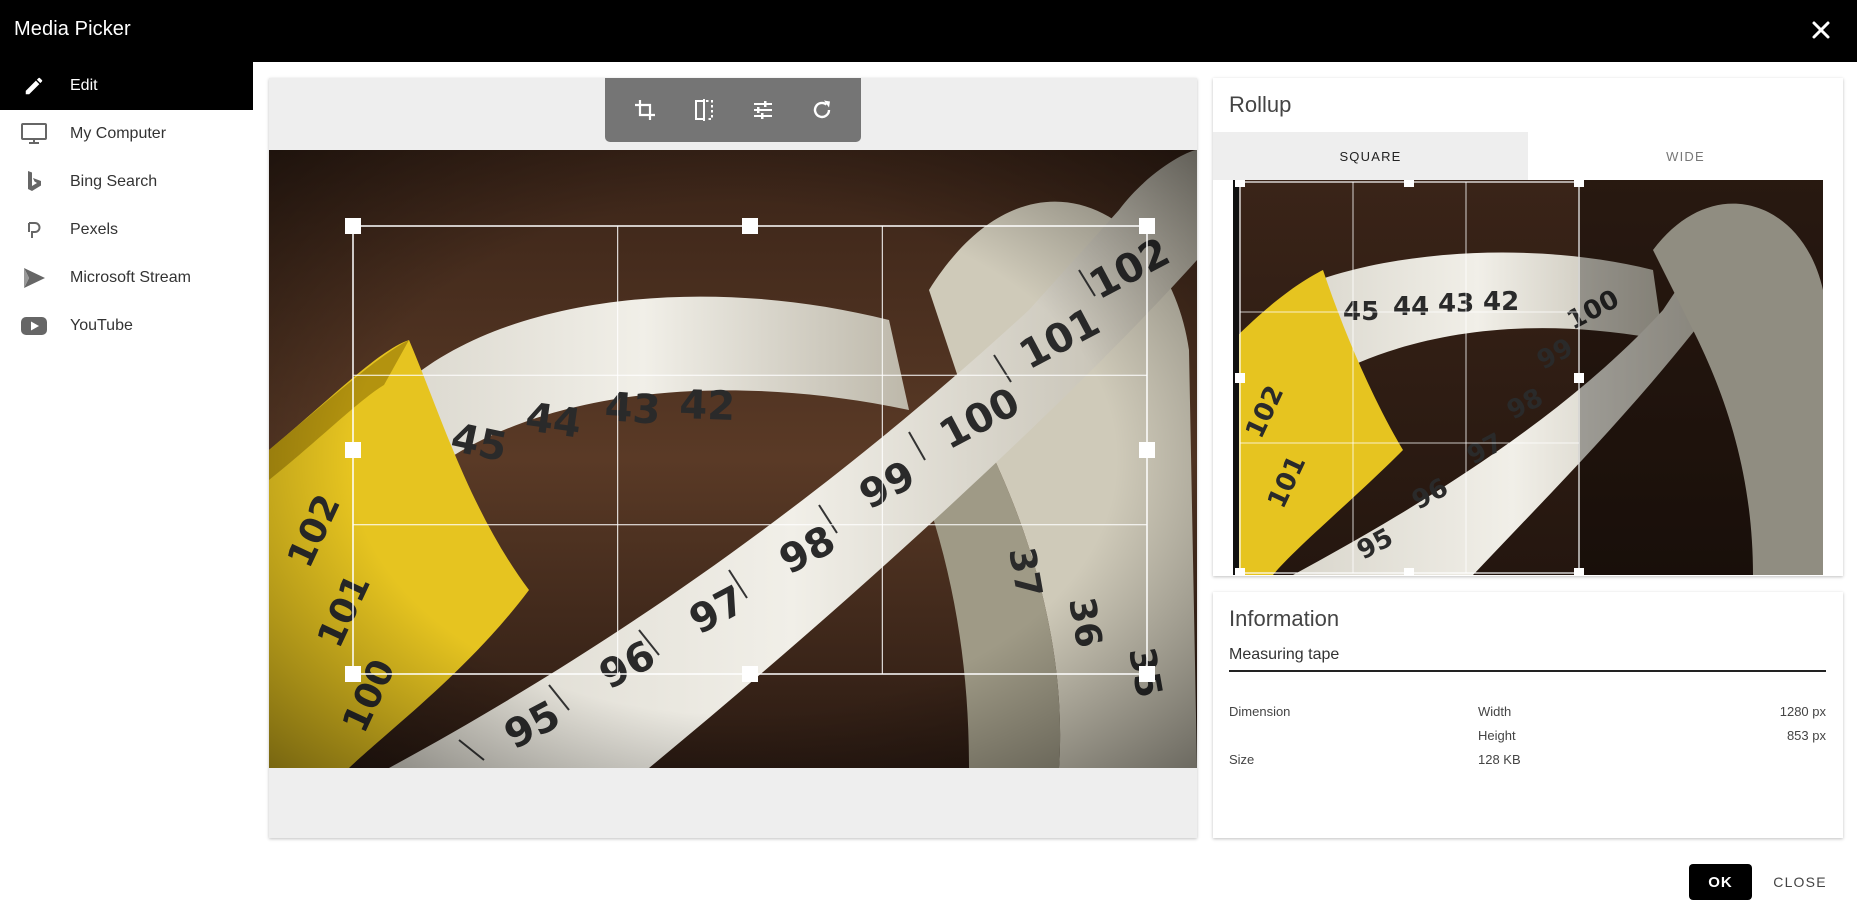 The width and height of the screenshot is (1857, 906). I want to click on height-label: Height, so click(1497, 735).